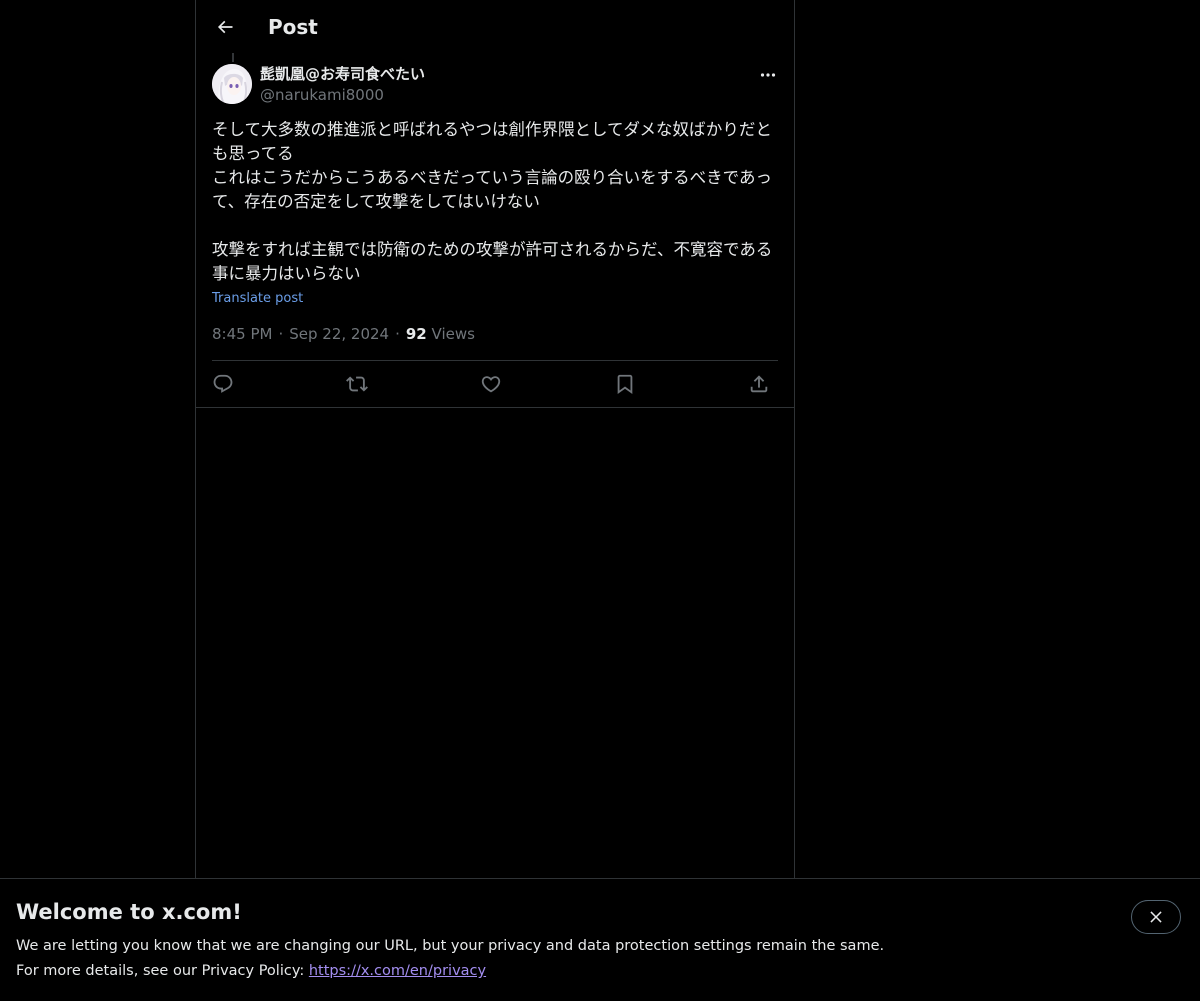 The image size is (1200, 1001). Describe the element at coordinates (242, 334) in the screenshot. I see `post-time: 8:45 PM` at that location.